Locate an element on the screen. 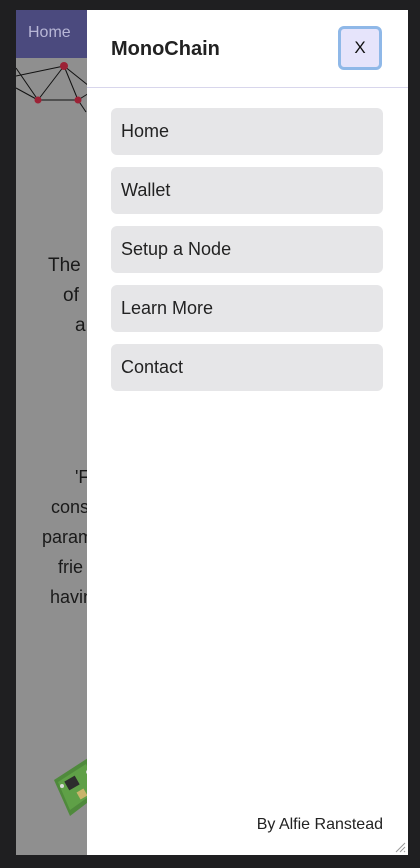  menu-item-learn-more: Learn More is located at coordinates (247, 308).